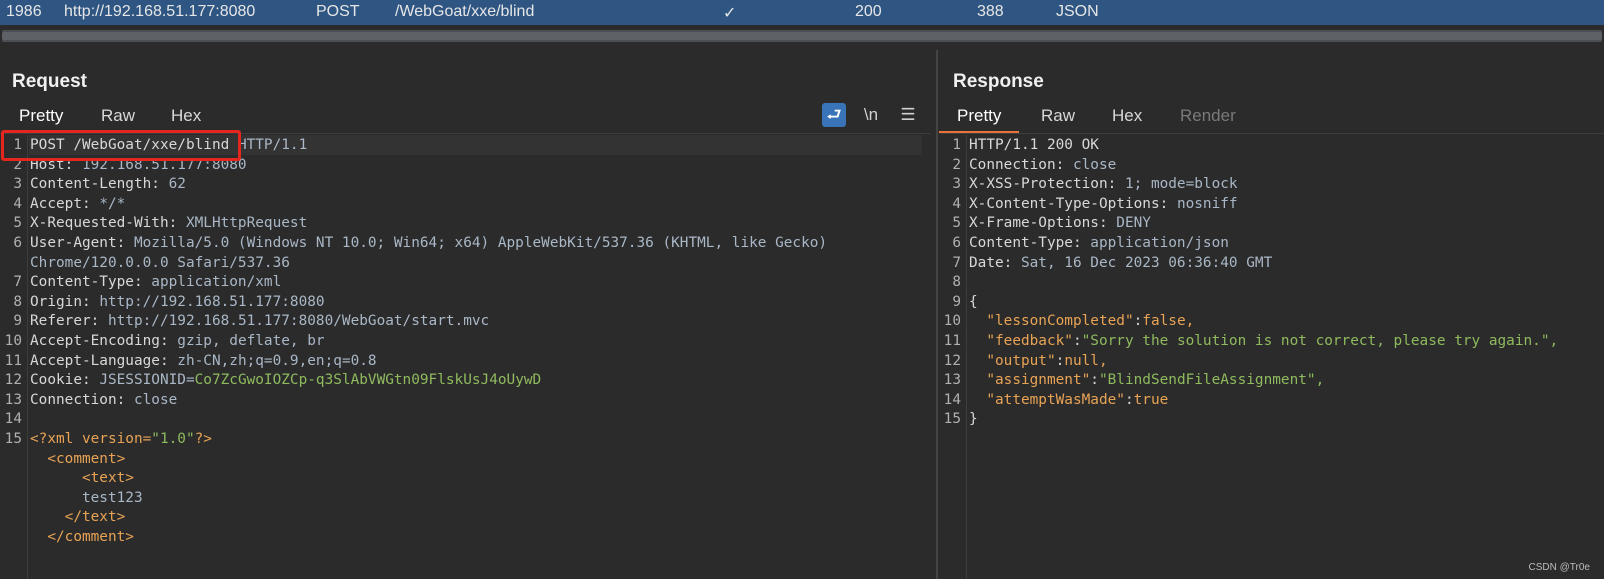  I want to click on horizontal-scrollbar, so click(802, 36).